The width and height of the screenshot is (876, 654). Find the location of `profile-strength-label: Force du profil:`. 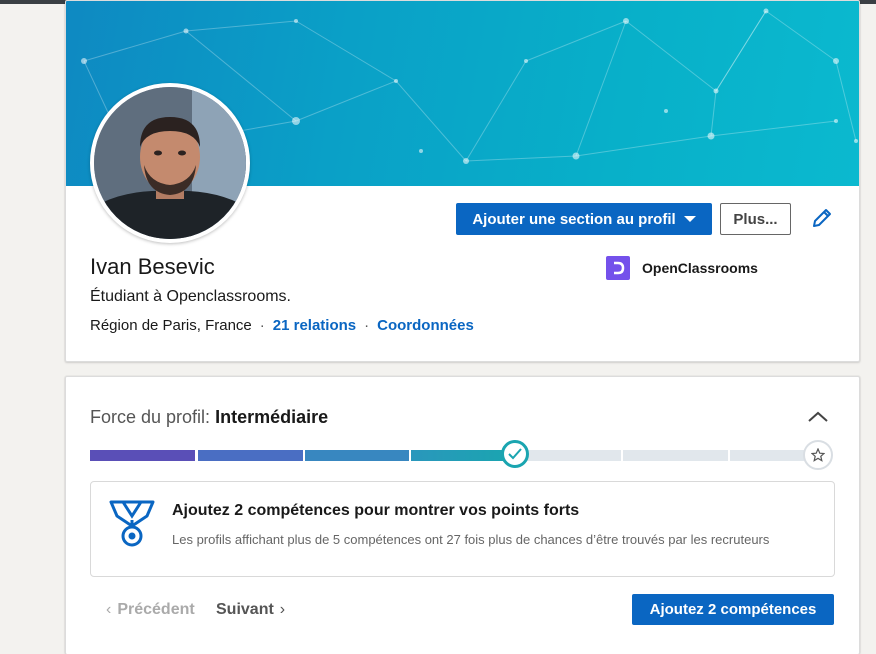

profile-strength-label: Force du profil: is located at coordinates (150, 417).